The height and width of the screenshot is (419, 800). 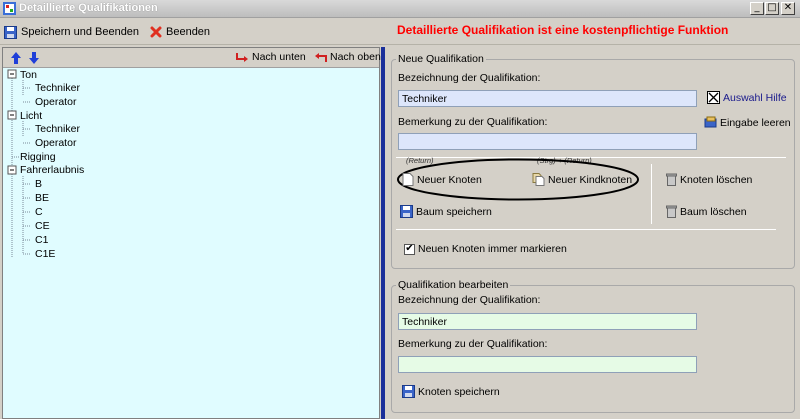 I want to click on new-node-button: Neuer Knoten, so click(x=442, y=179).